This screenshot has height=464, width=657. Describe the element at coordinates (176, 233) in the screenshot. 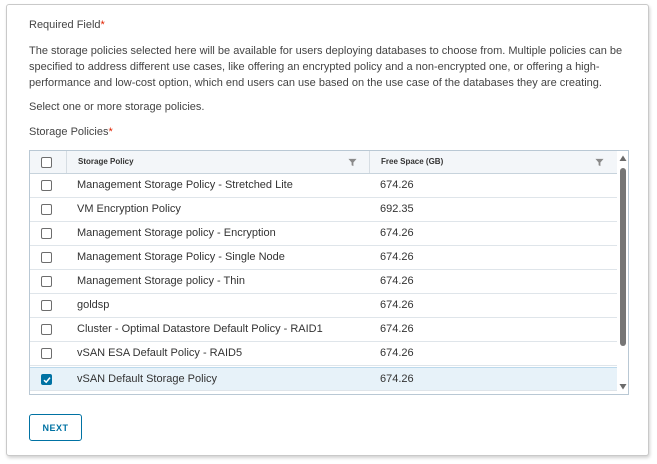

I see `policy-name: Management Storage policy - Encryption` at that location.